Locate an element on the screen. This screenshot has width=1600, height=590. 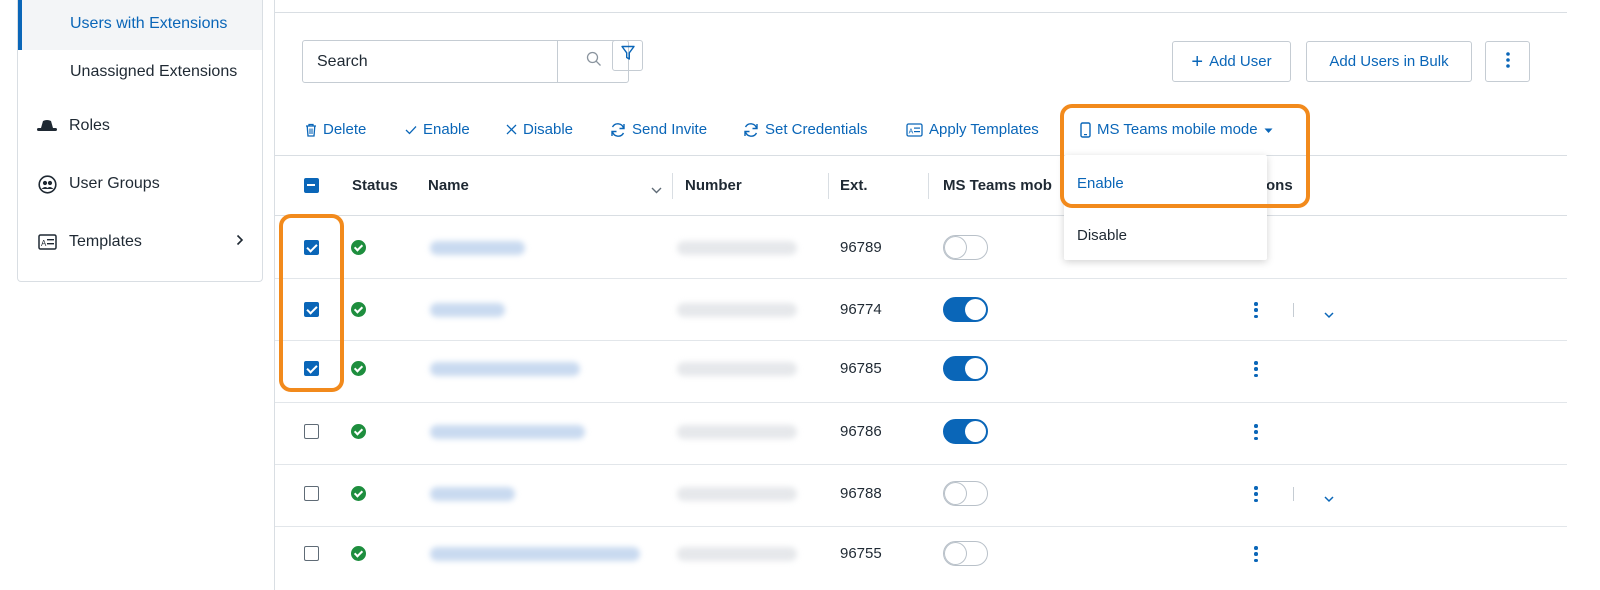
table-row: 96789 is located at coordinates (921, 248).